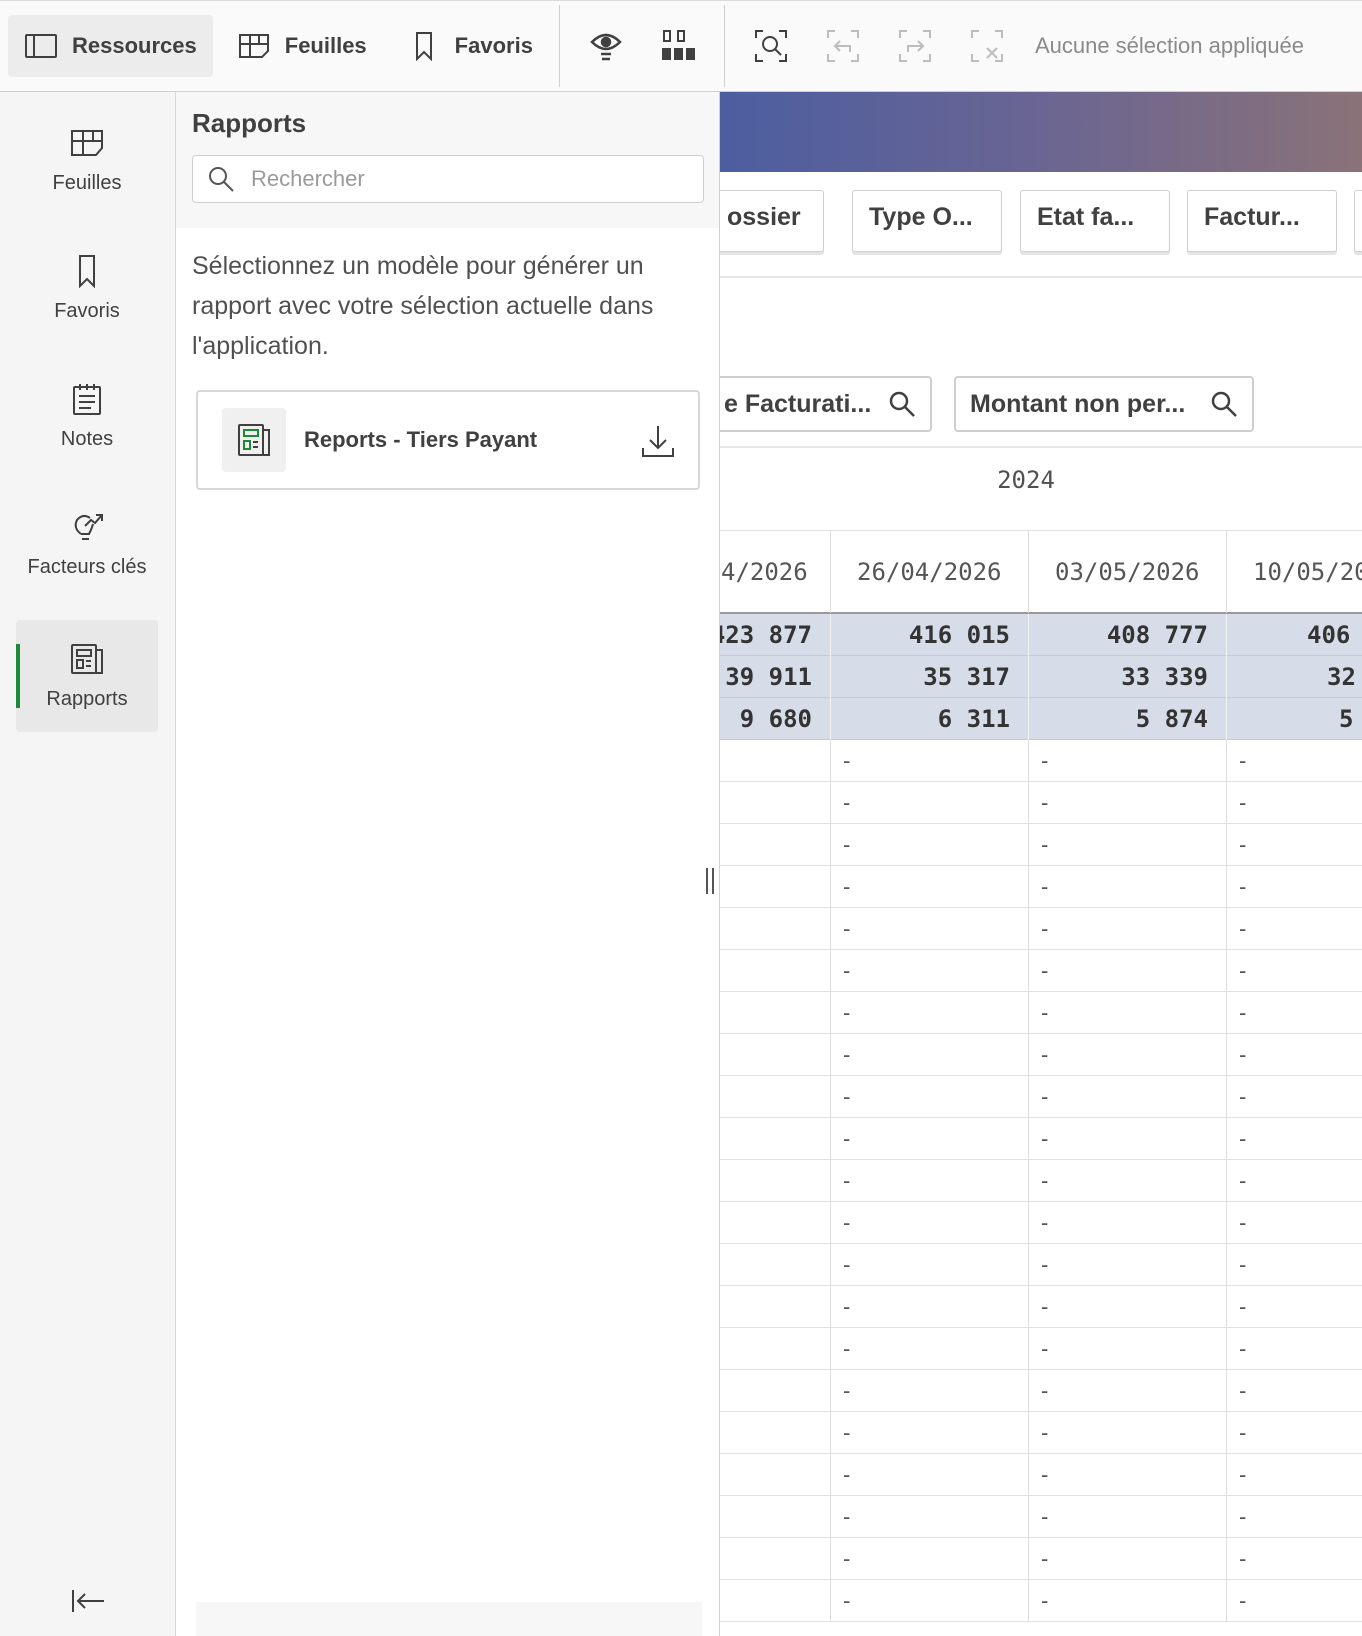 This screenshot has width=1362, height=1636. I want to click on rail-item-sheets: Feuilles, so click(87, 160).